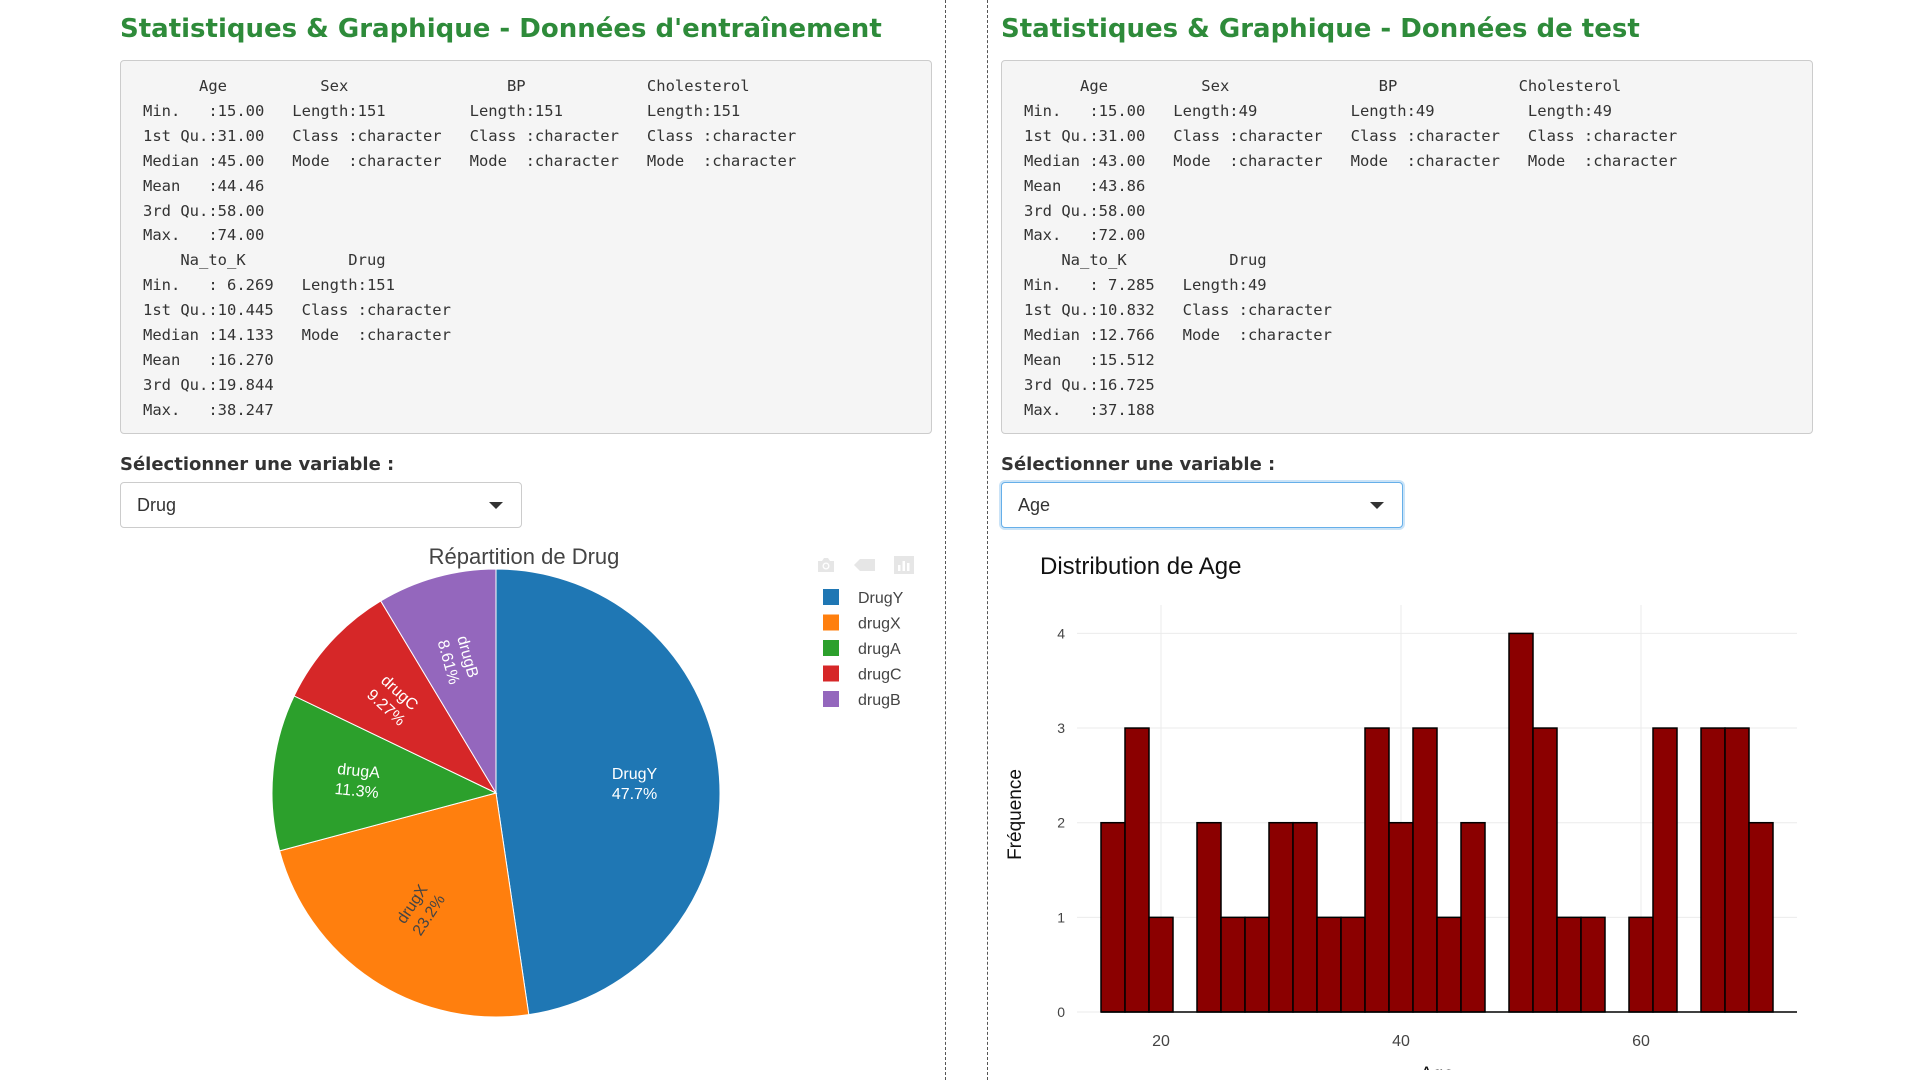  Describe the element at coordinates (1161, 1041) in the screenshot. I see `x-tick-label: 20` at that location.